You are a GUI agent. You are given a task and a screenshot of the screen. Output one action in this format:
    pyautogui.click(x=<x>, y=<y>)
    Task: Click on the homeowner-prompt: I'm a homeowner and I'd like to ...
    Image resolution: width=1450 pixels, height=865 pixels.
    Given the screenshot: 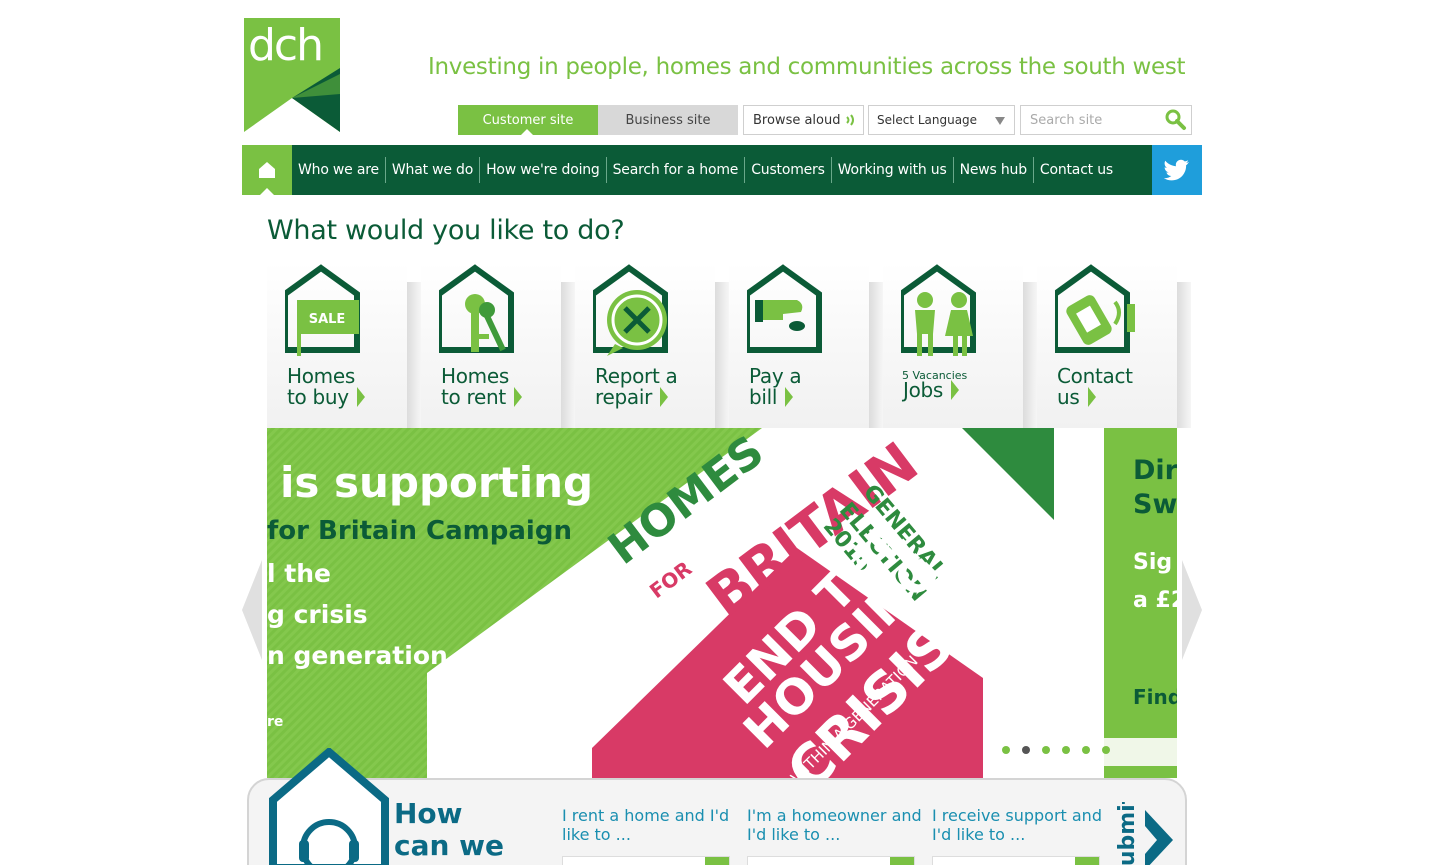 What is the action you would take?
    pyautogui.click(x=834, y=825)
    